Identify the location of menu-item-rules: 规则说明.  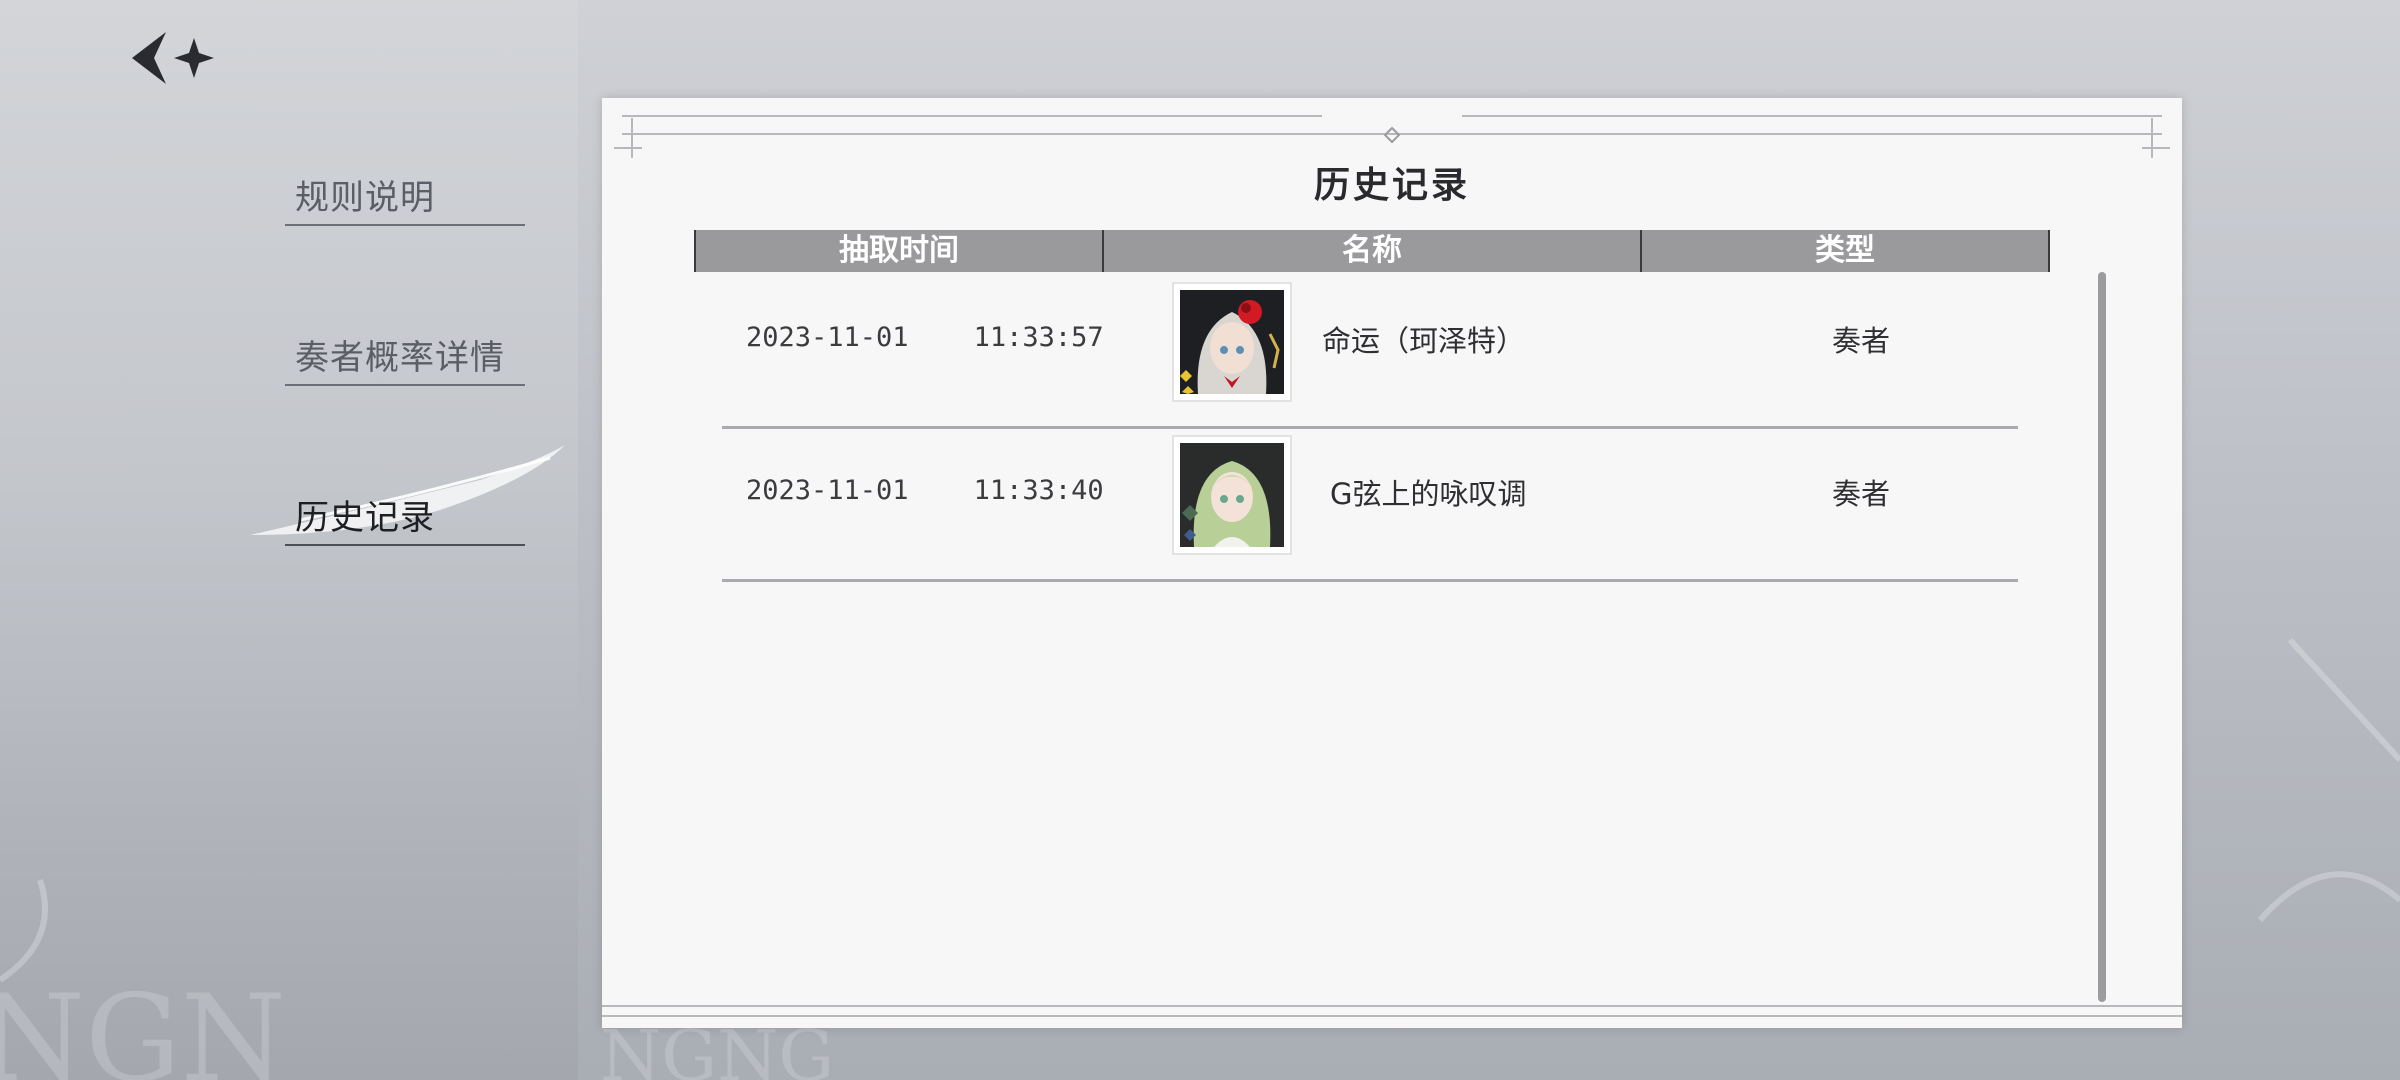
(405, 200).